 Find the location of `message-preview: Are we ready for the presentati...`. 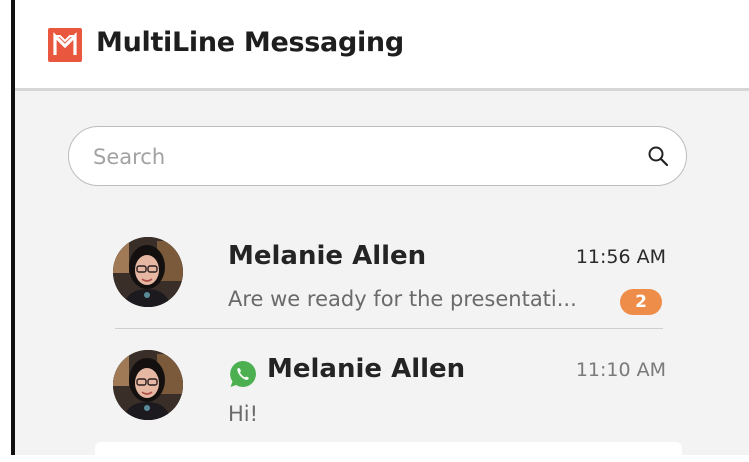

message-preview: Are we ready for the presentati... is located at coordinates (402, 299).